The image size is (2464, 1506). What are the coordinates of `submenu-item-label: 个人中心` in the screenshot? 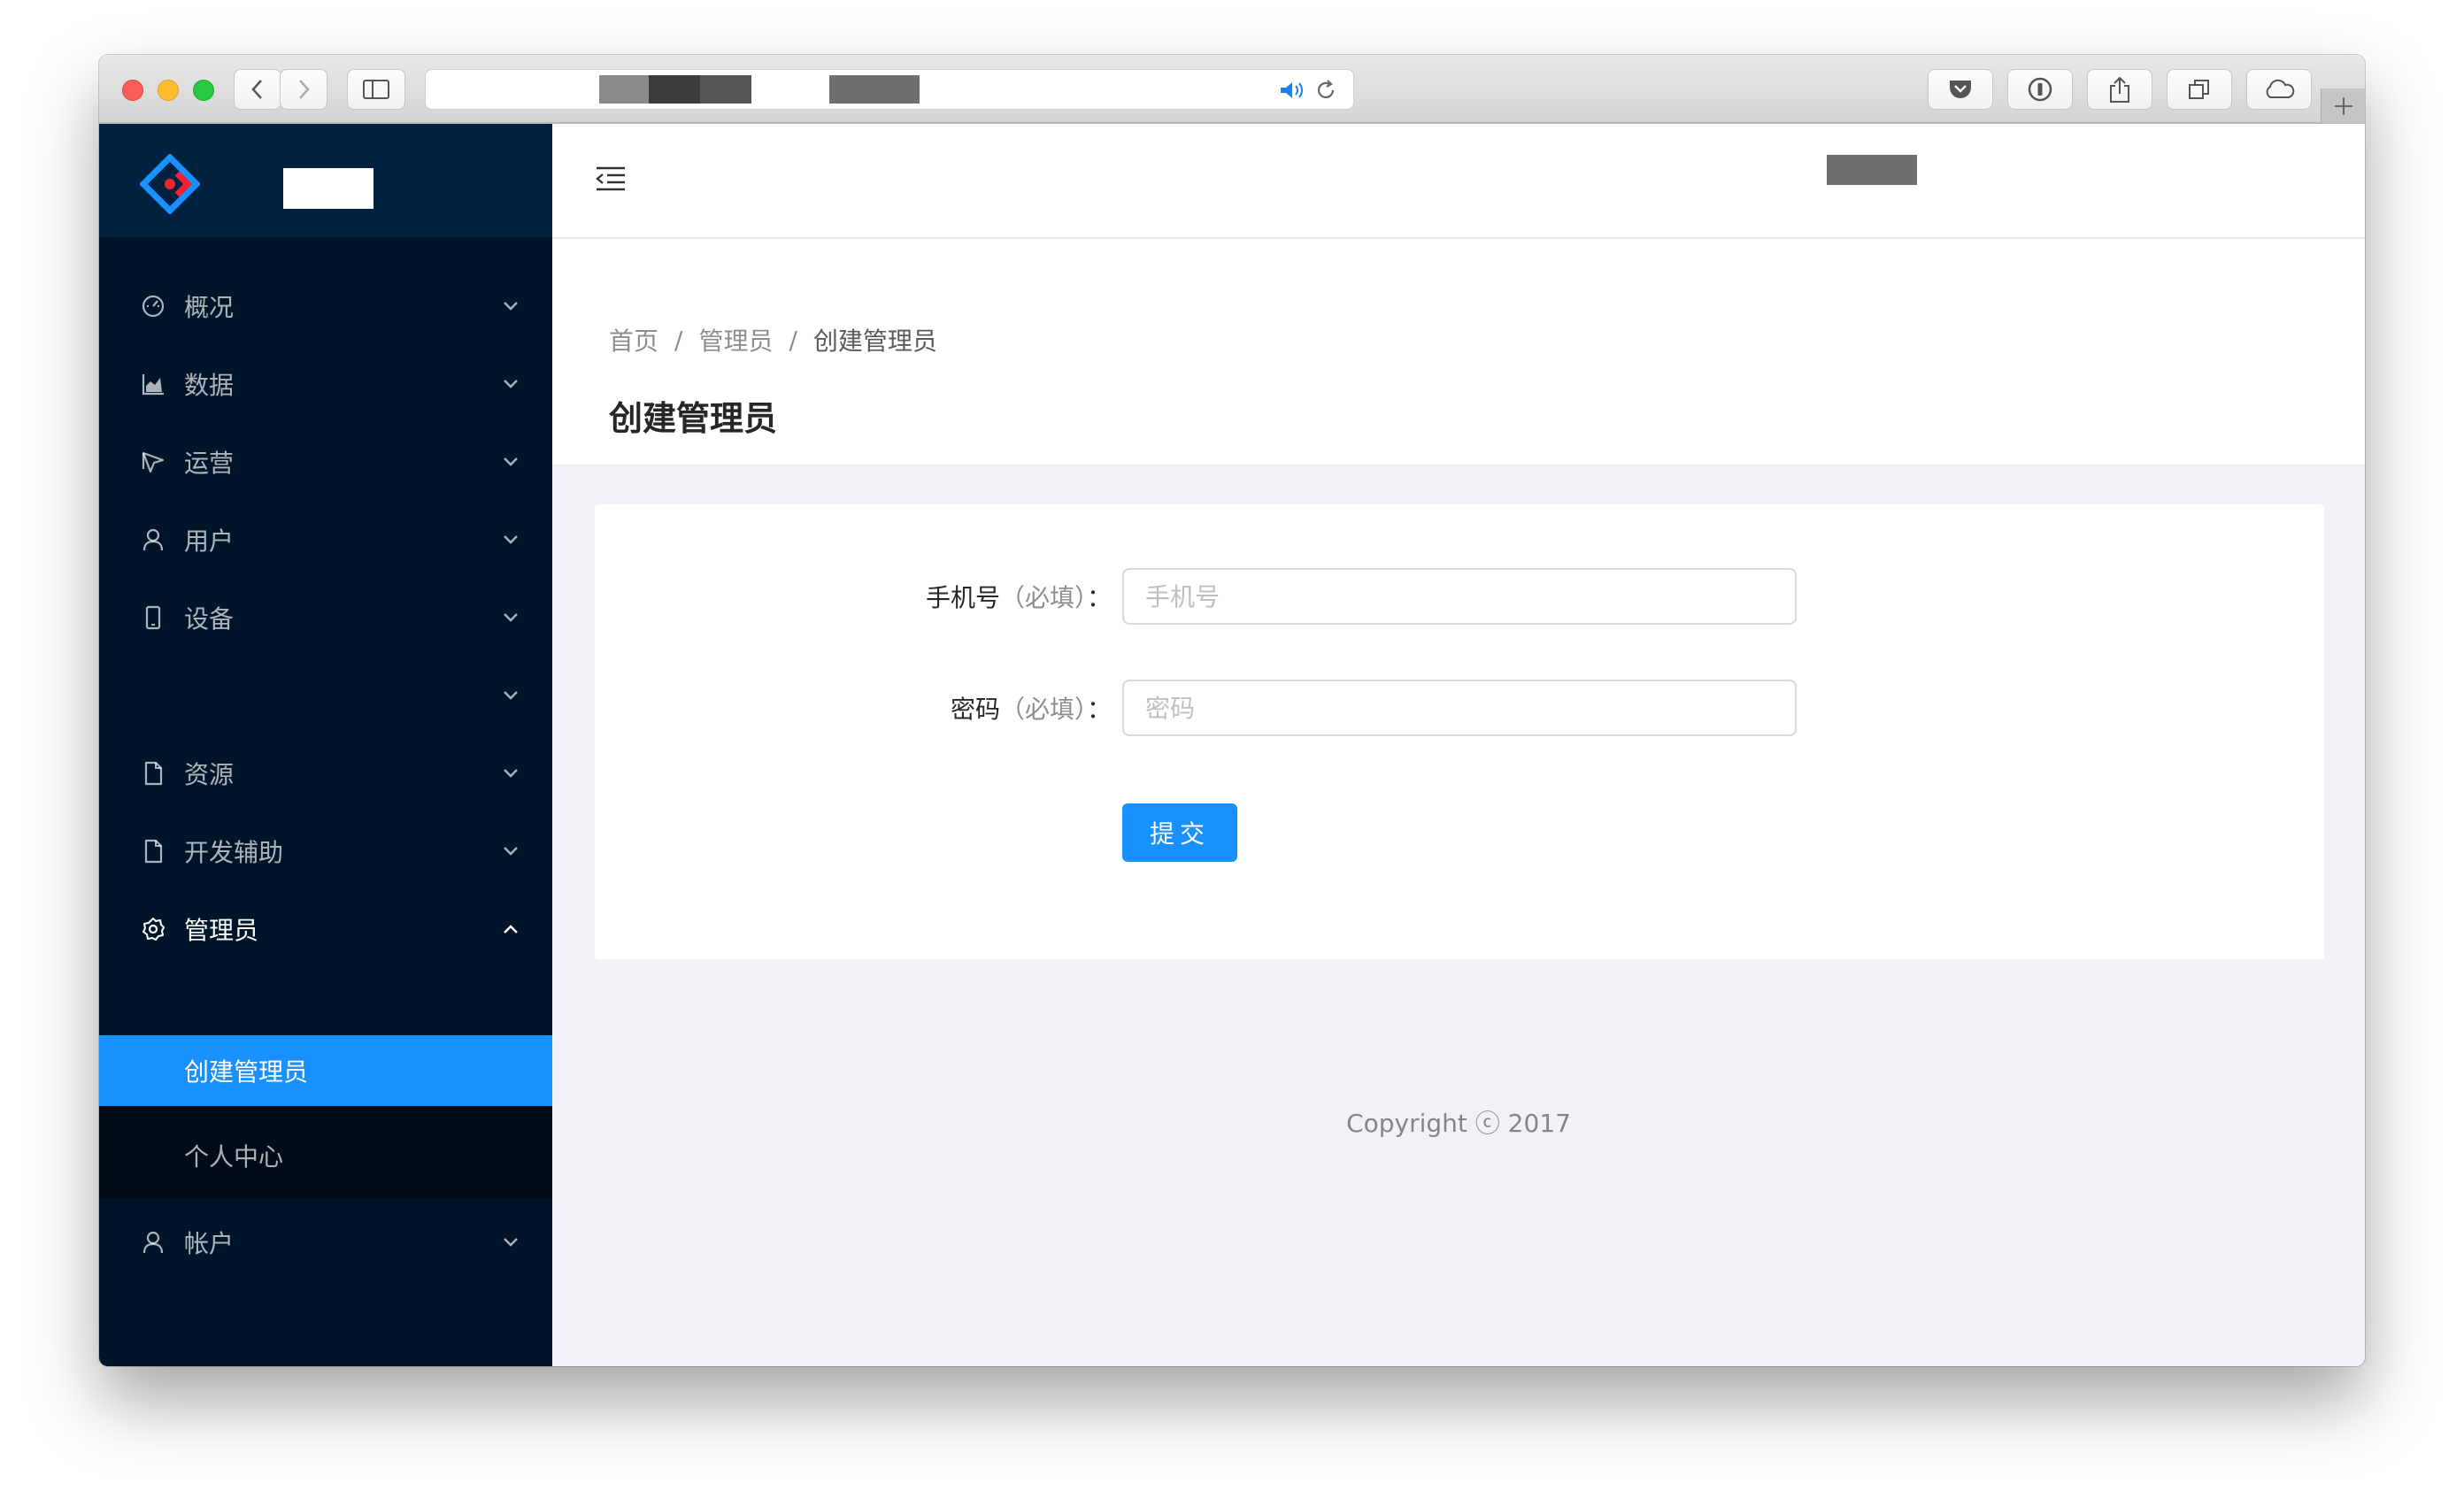 It's located at (234, 1157).